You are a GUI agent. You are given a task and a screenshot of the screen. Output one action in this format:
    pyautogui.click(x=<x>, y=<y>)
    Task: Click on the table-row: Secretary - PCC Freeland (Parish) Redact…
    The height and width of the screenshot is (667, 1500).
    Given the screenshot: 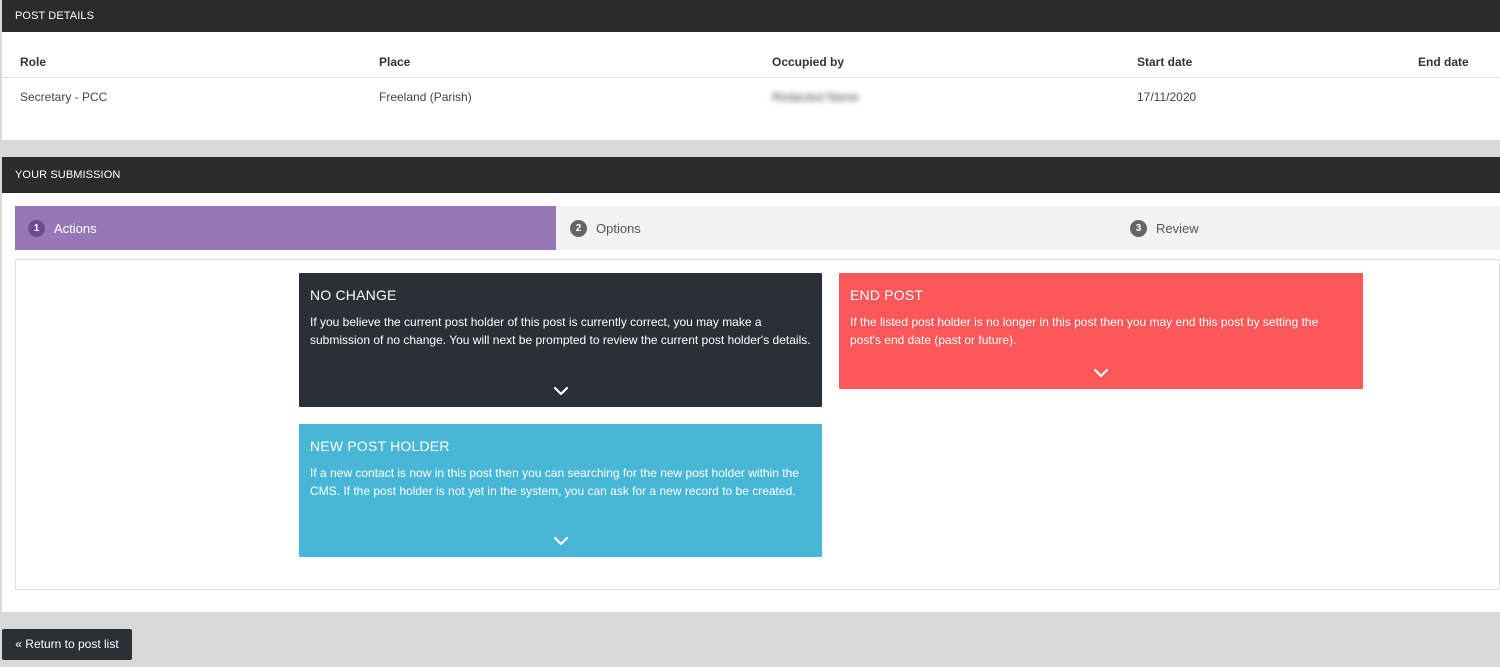 What is the action you would take?
    pyautogui.click(x=751, y=94)
    